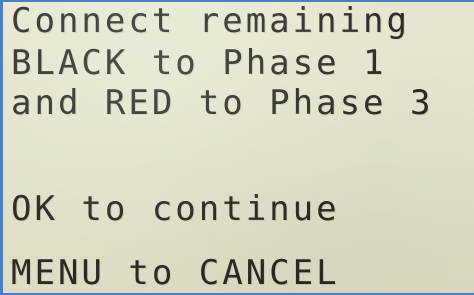 The image size is (474, 295). Describe the element at coordinates (175, 209) in the screenshot. I see `ok-continue-prompt: OK to continue` at that location.